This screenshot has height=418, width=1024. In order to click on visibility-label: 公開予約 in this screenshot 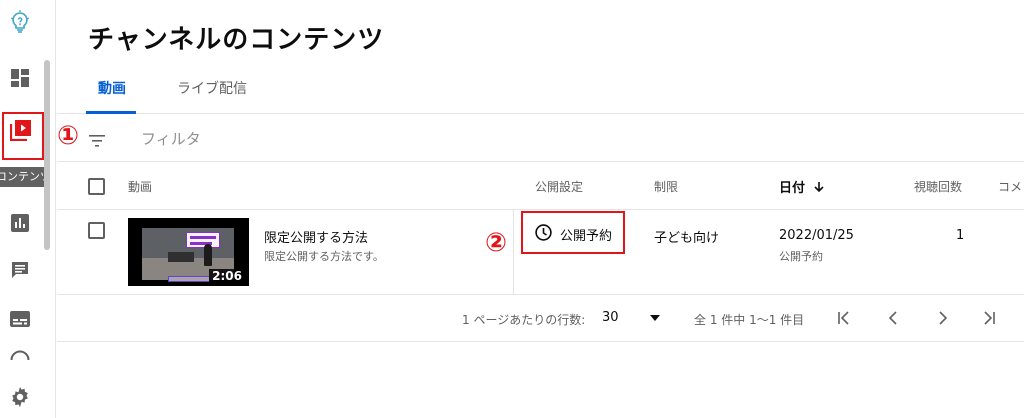, I will do `click(586, 236)`.